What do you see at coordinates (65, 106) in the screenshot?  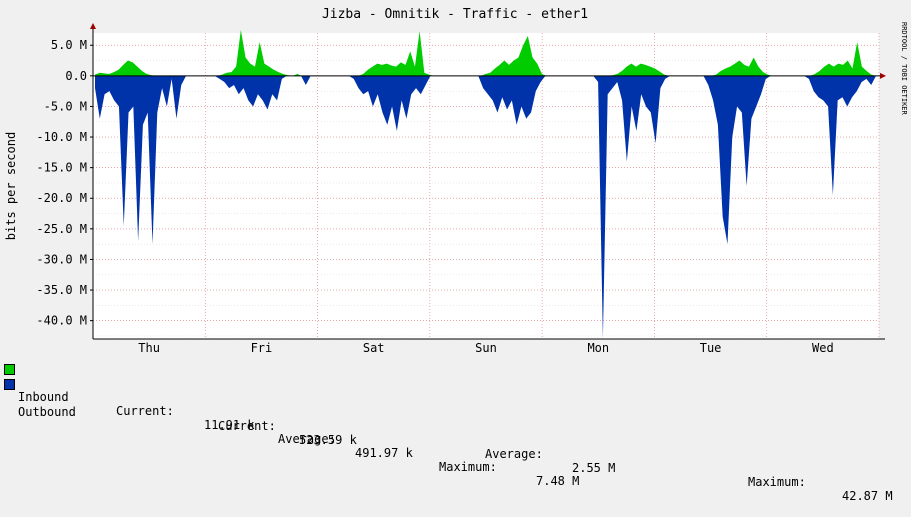 I see `y-tick-label: -5.0 M` at bounding box center [65, 106].